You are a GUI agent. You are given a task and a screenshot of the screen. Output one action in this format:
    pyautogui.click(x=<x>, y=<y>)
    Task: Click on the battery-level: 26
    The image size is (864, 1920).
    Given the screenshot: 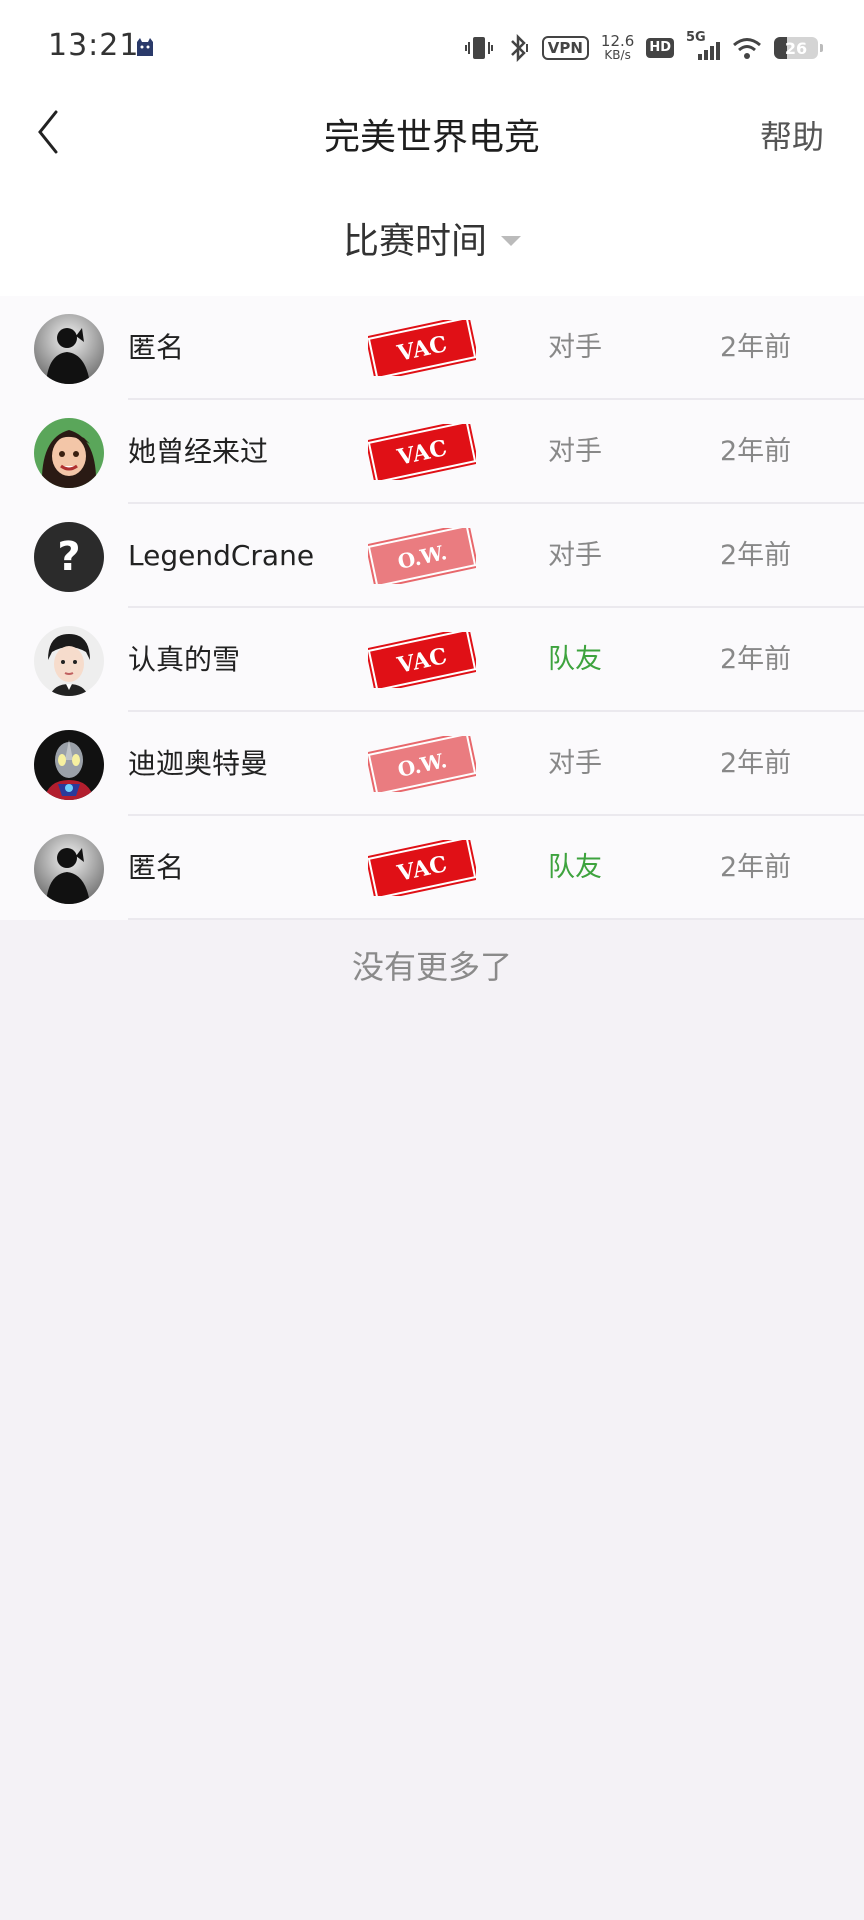 What is the action you would take?
    pyautogui.click(x=796, y=48)
    